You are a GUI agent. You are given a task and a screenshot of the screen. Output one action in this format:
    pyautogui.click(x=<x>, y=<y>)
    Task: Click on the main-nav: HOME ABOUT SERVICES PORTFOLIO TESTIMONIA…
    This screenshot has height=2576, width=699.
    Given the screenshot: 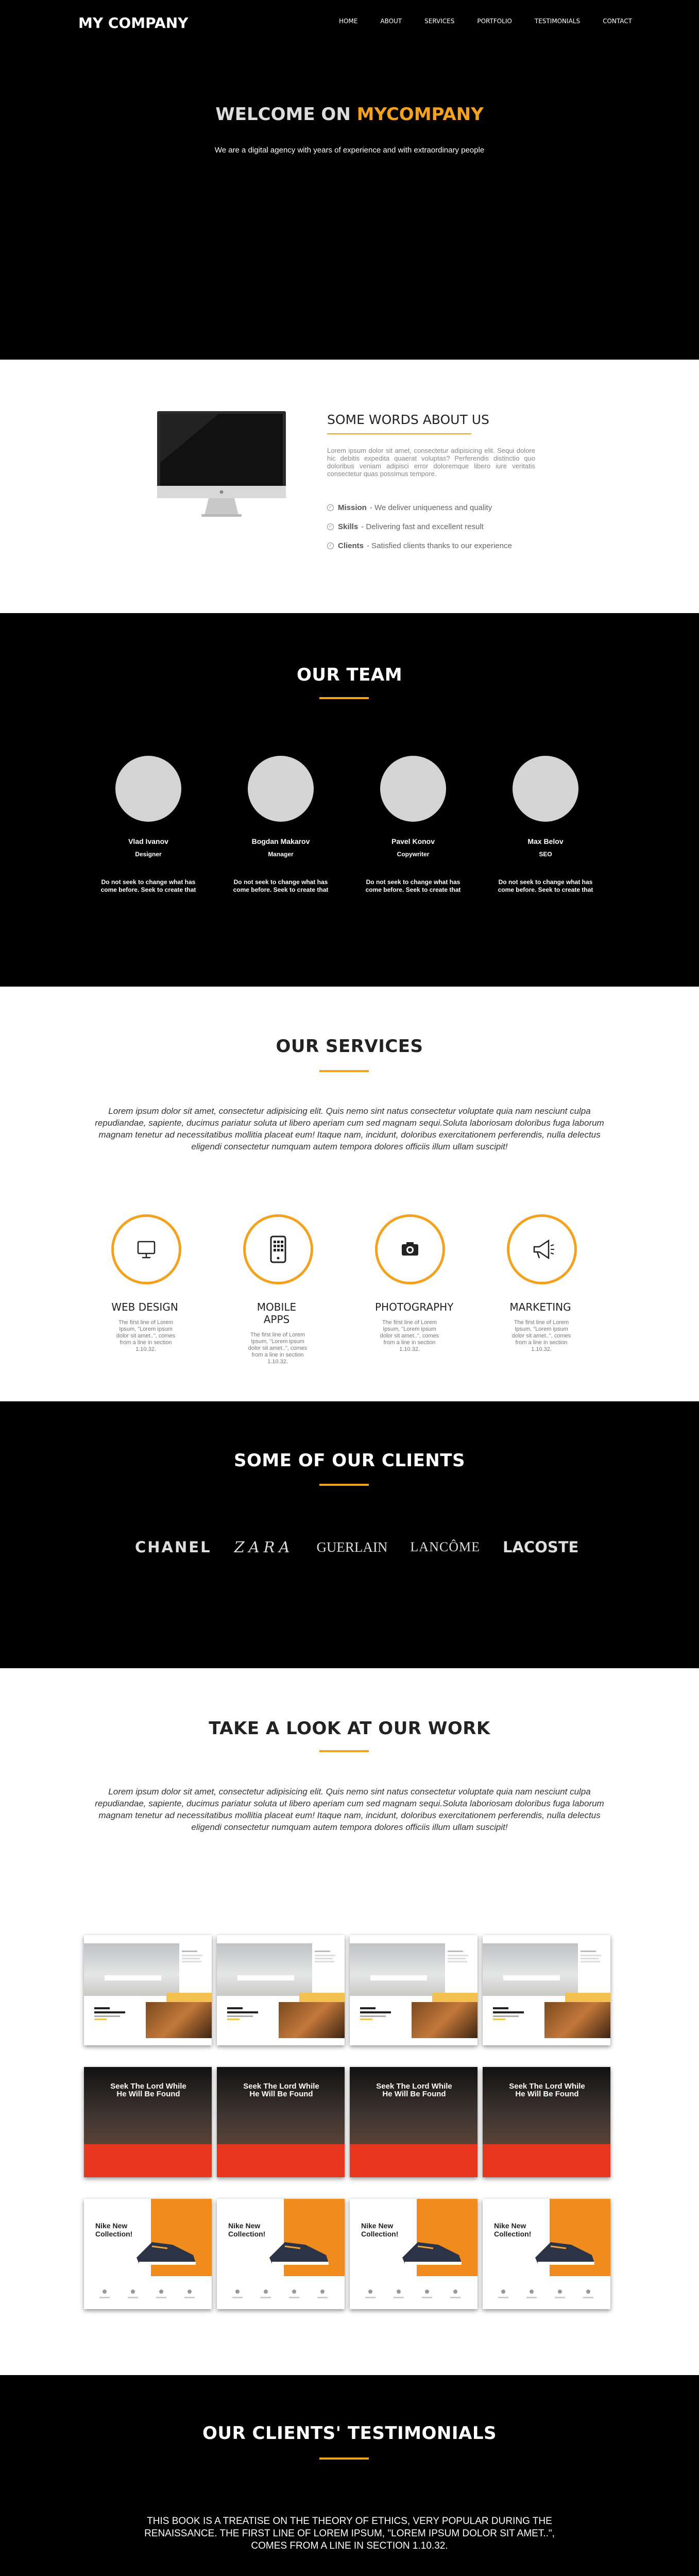 What is the action you would take?
    pyautogui.click(x=486, y=21)
    